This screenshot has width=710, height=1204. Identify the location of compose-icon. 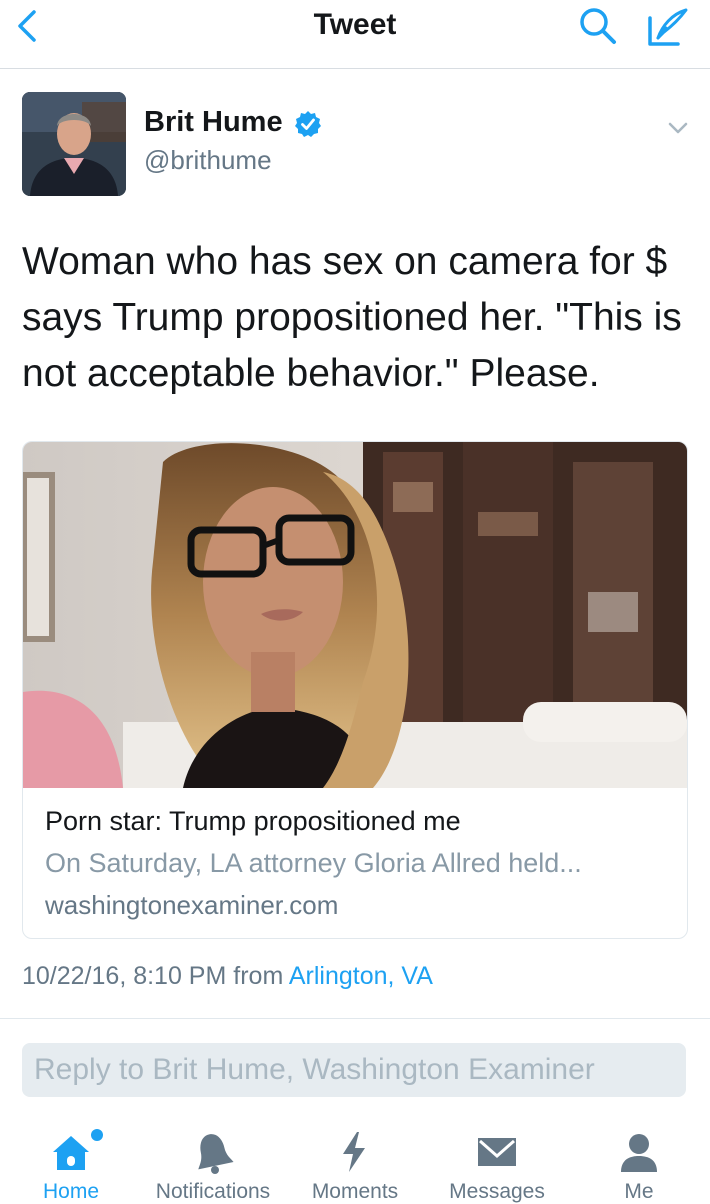
(668, 28).